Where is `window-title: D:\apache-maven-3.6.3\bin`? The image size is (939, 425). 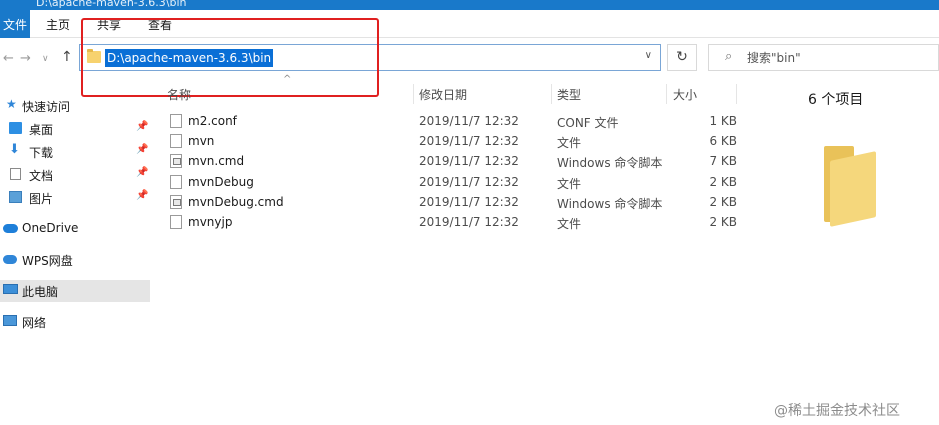 window-title: D:\apache-maven-3.6.3\bin is located at coordinates (111, 4).